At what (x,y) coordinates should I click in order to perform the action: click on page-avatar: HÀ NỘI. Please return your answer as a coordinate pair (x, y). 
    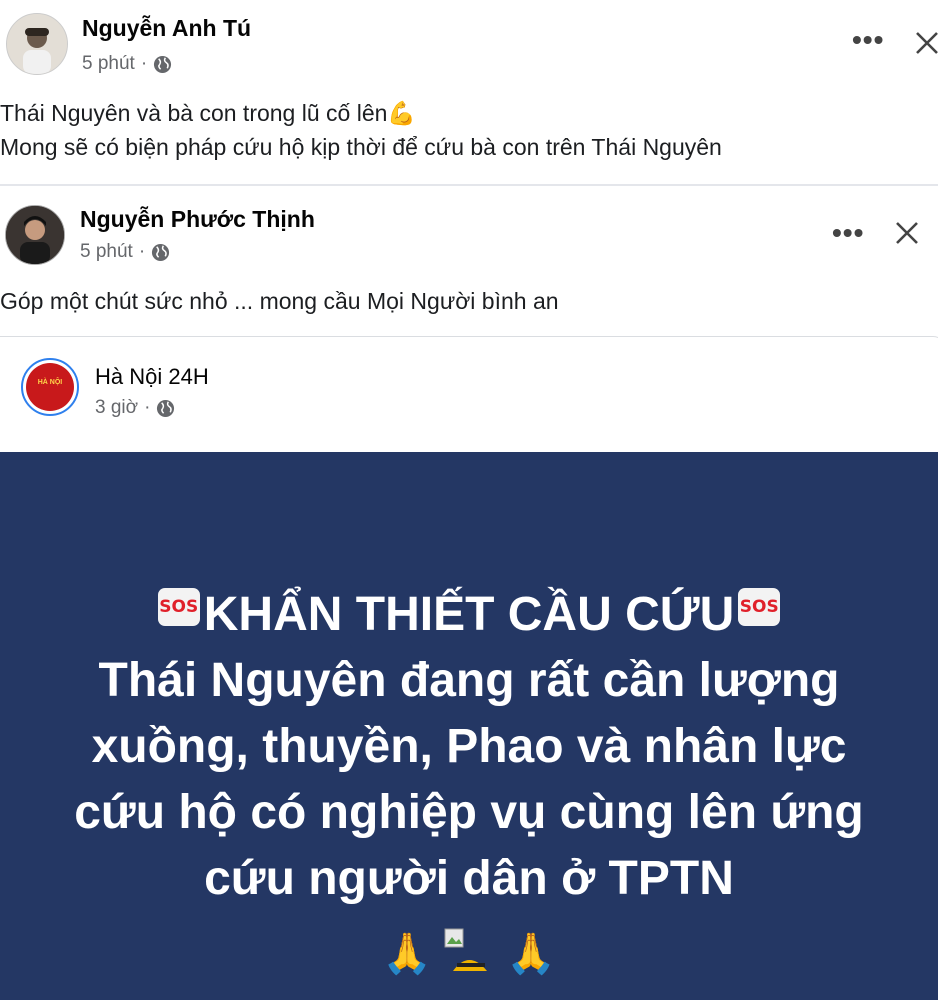
    Looking at the image, I should click on (50, 387).